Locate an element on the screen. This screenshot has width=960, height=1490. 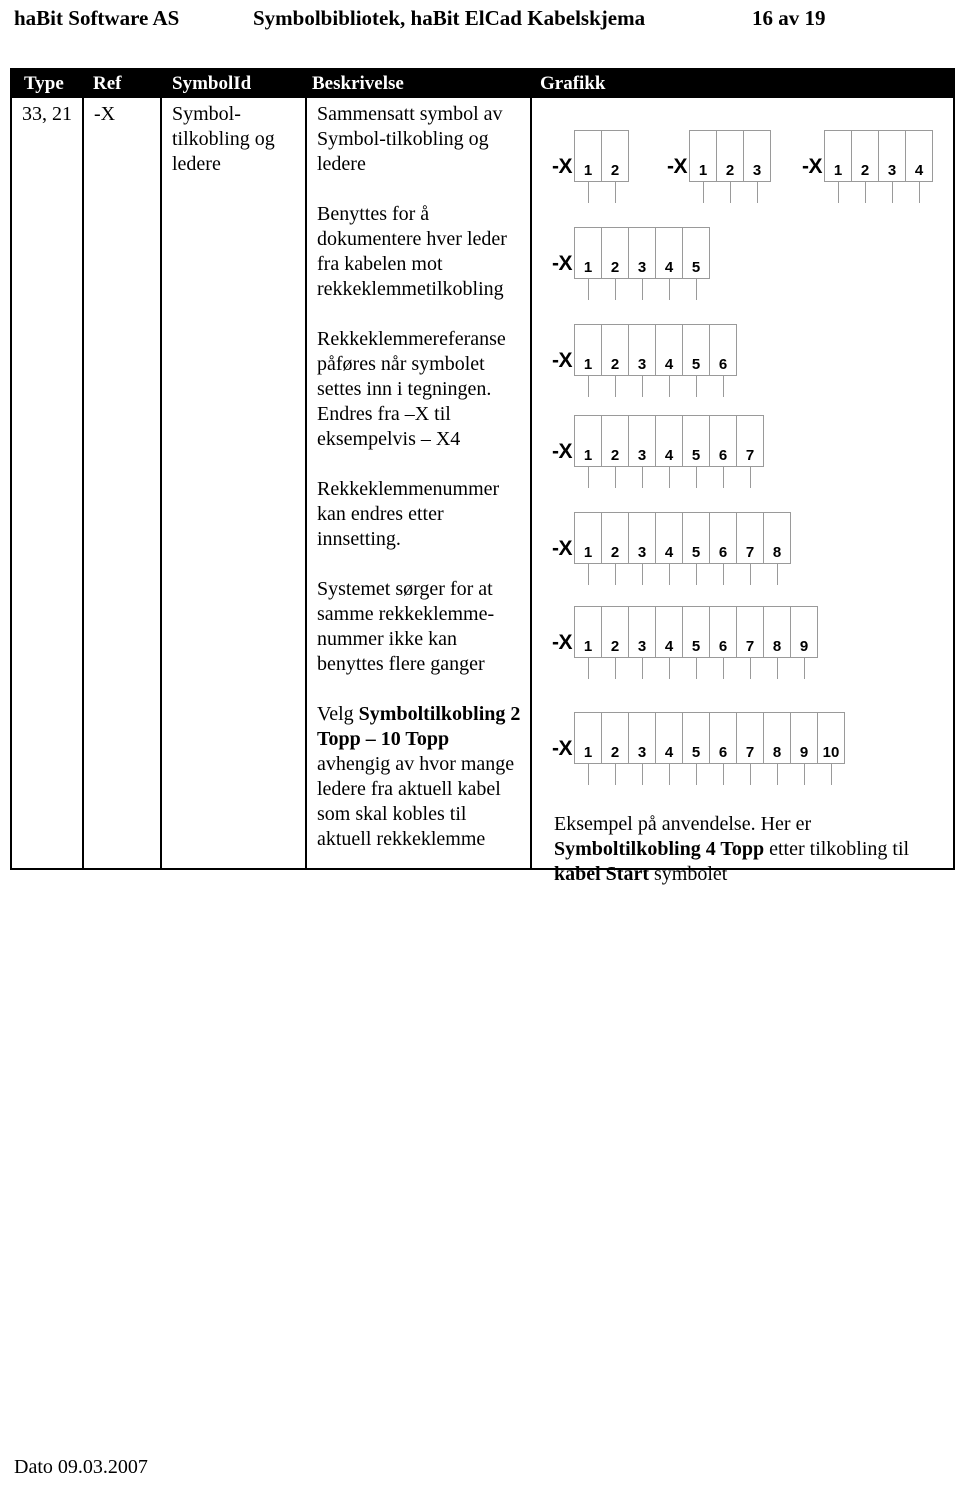
terminal-block-2: -X 12 is located at coordinates (590, 166).